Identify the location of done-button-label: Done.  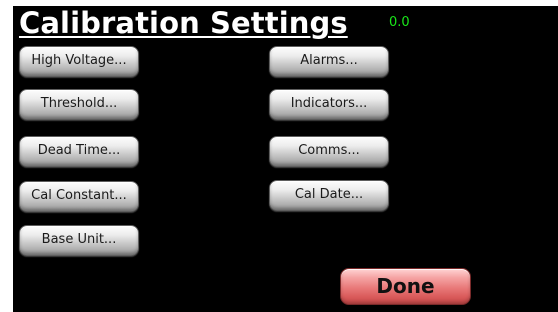
(405, 285).